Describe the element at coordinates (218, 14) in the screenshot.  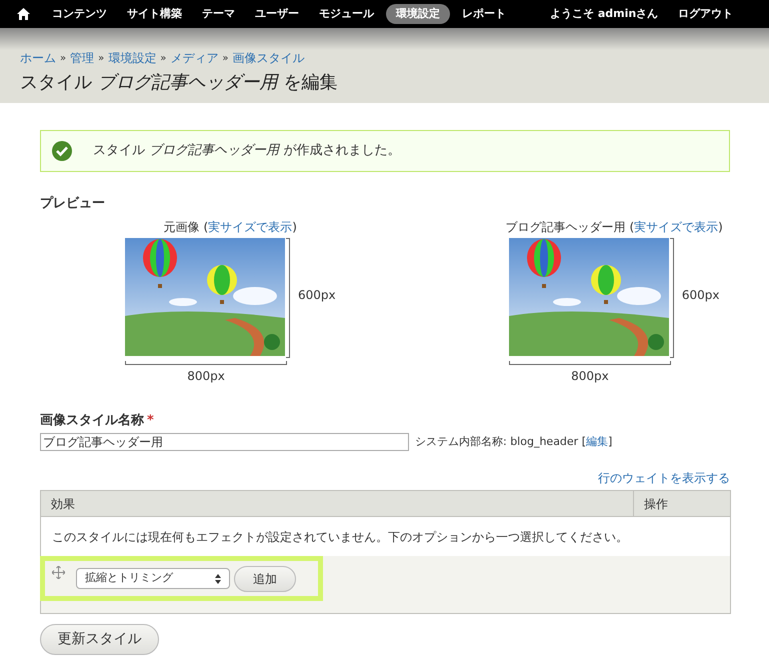
I see `nav-link: テーマ` at that location.